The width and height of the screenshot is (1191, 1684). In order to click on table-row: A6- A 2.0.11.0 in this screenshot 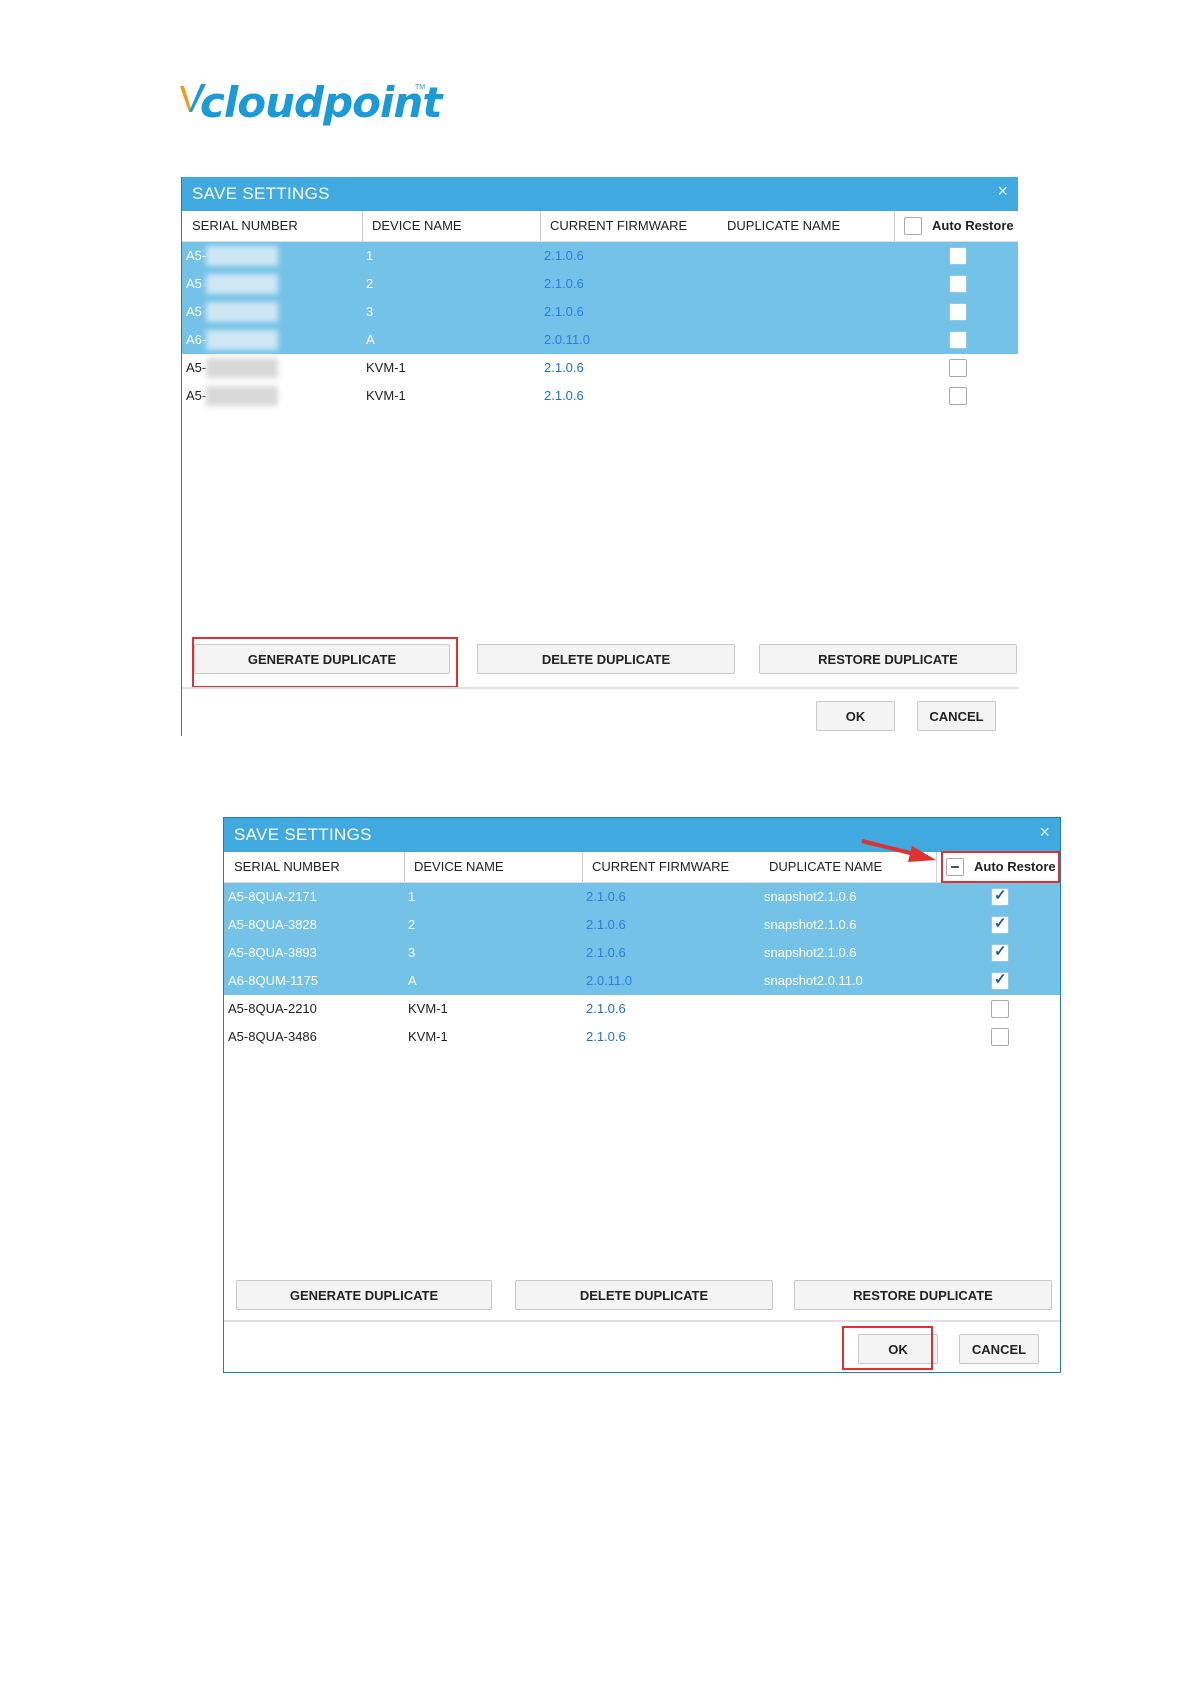, I will do `click(600, 340)`.